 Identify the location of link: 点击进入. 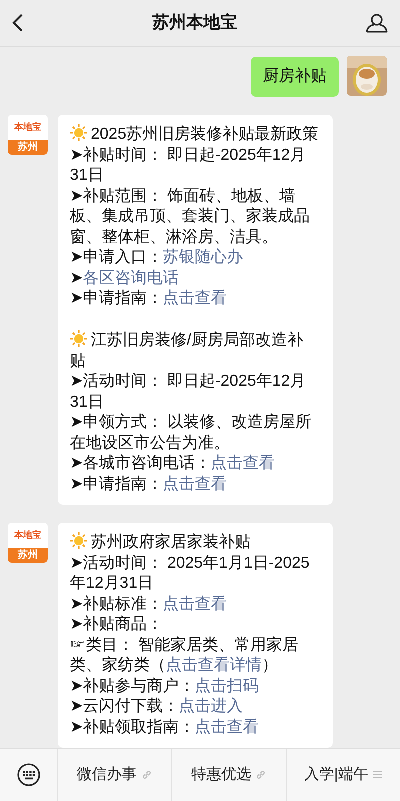
(211, 706).